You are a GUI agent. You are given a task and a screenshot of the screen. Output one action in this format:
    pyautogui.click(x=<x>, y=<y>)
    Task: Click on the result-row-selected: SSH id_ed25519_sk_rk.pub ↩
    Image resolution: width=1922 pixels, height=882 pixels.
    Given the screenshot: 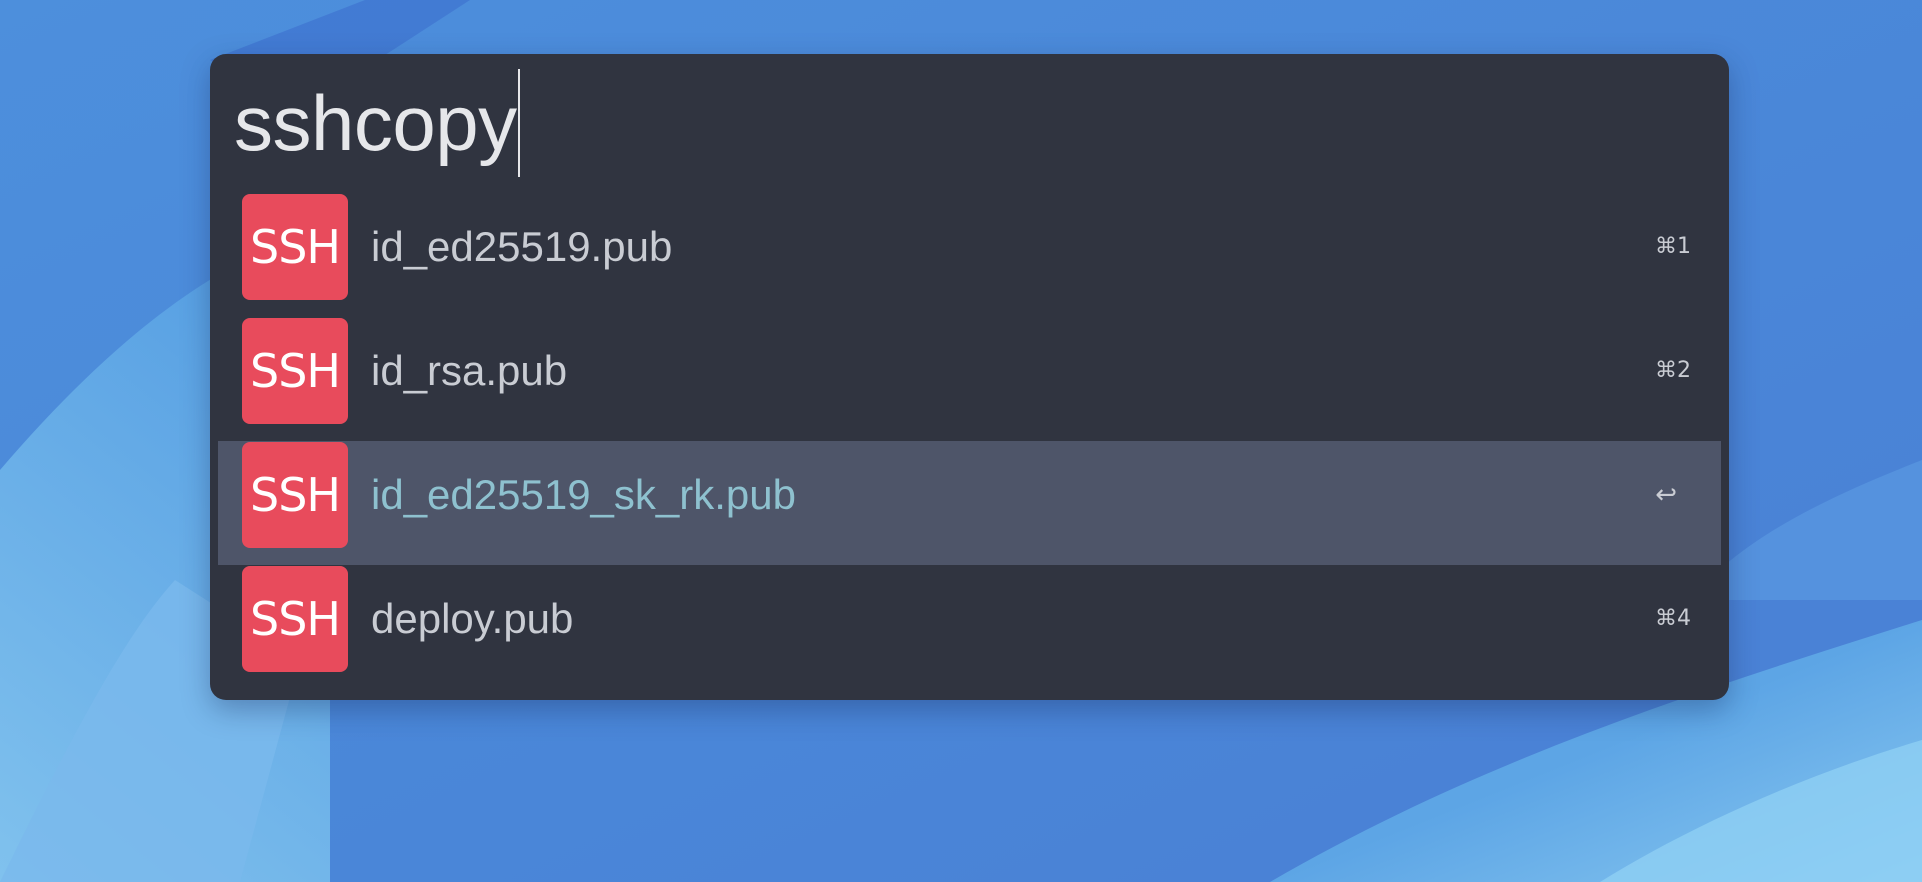 What is the action you would take?
    pyautogui.click(x=969, y=503)
    